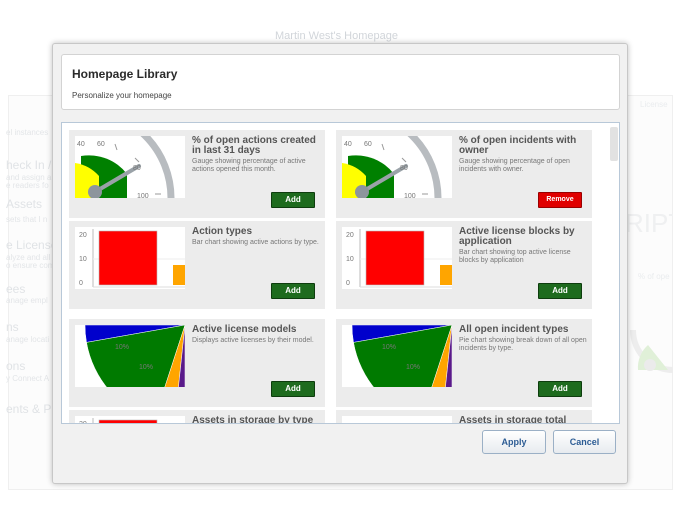  I want to click on bar-thumbnail-icon: 20, so click(118, 421).